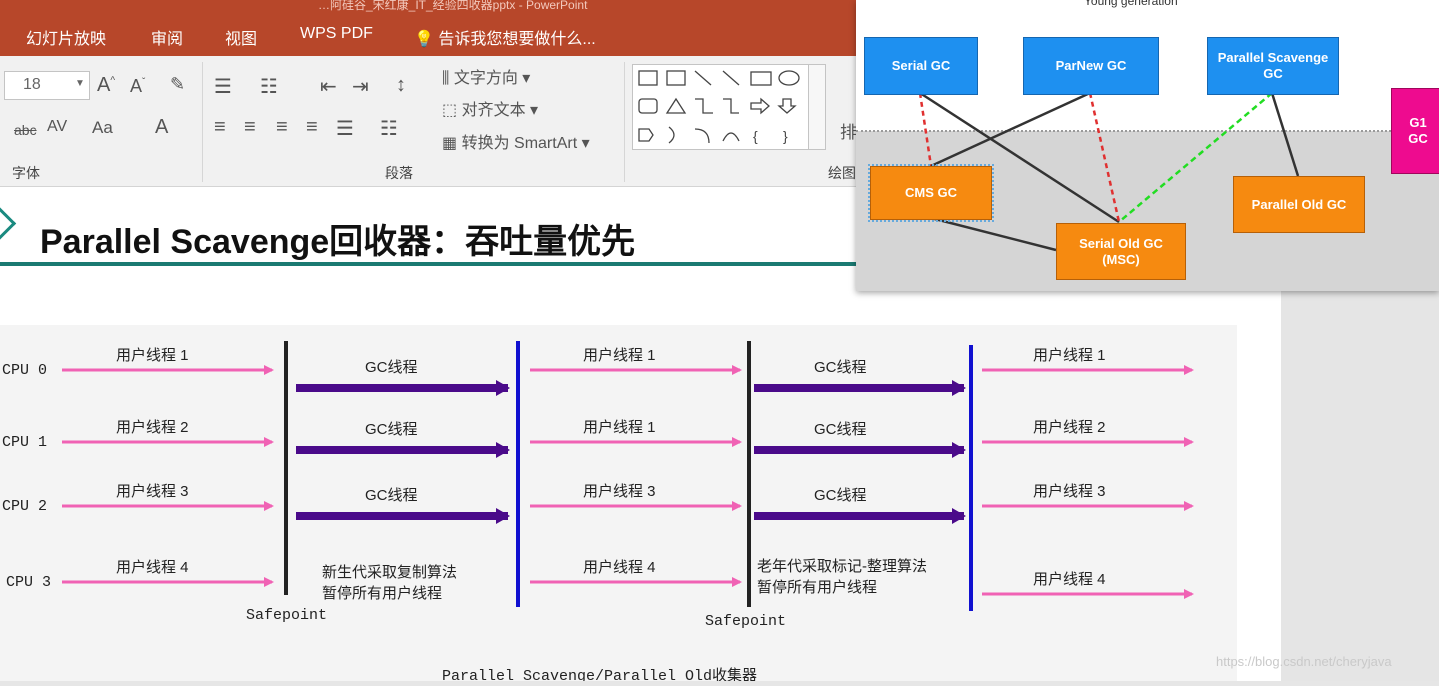  I want to click on numbering-icon: ☷, so click(269, 86).